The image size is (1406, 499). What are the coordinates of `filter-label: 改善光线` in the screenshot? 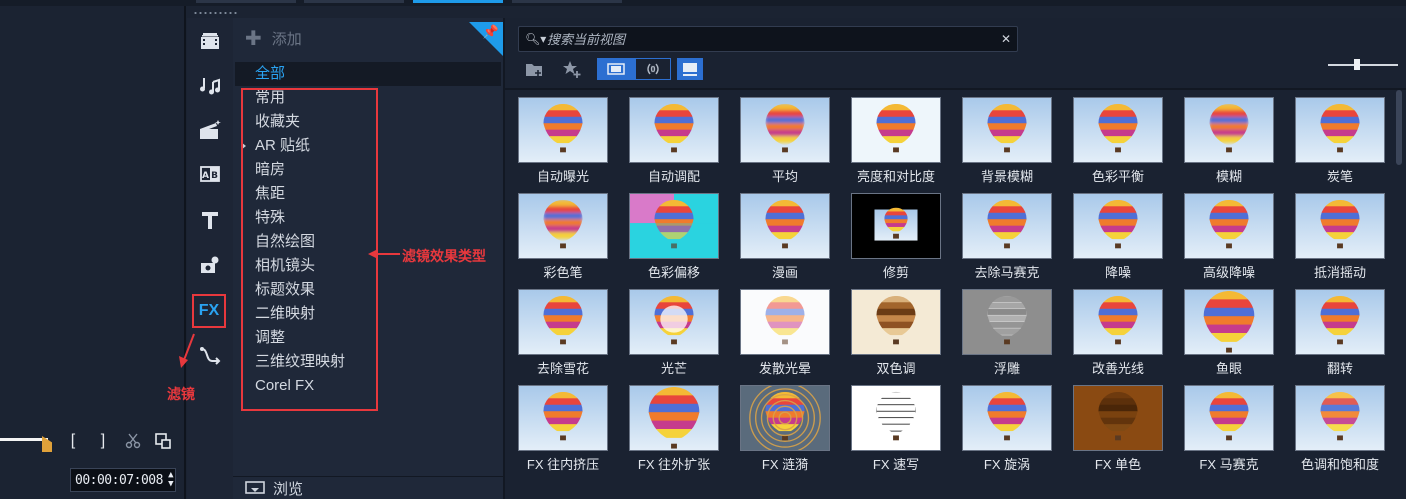 It's located at (1117, 368).